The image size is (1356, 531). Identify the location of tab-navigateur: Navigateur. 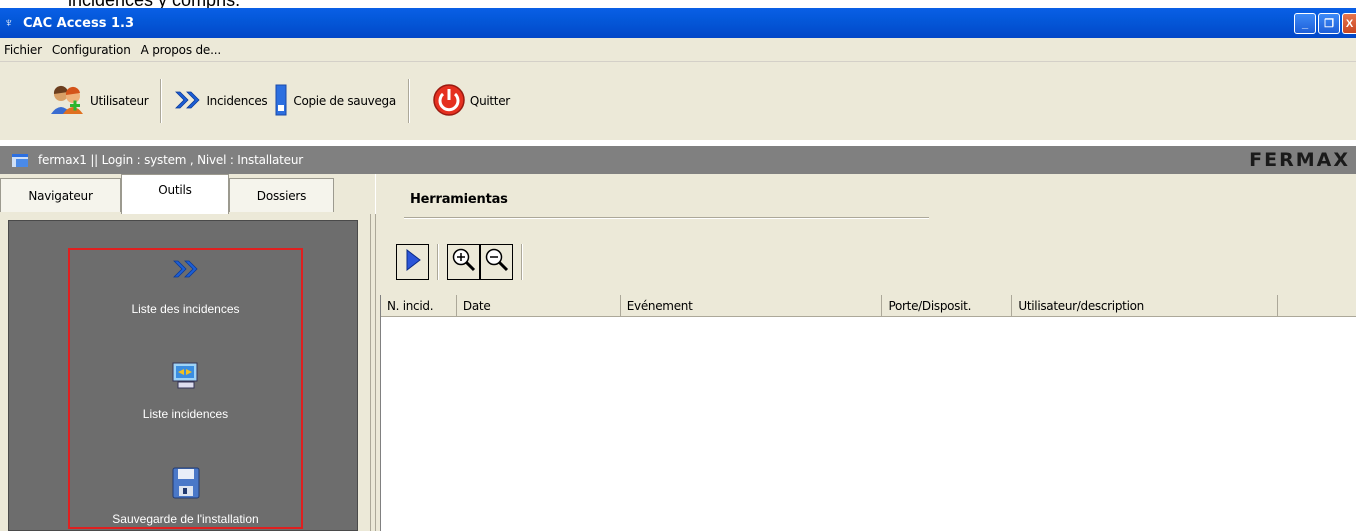
(60, 195).